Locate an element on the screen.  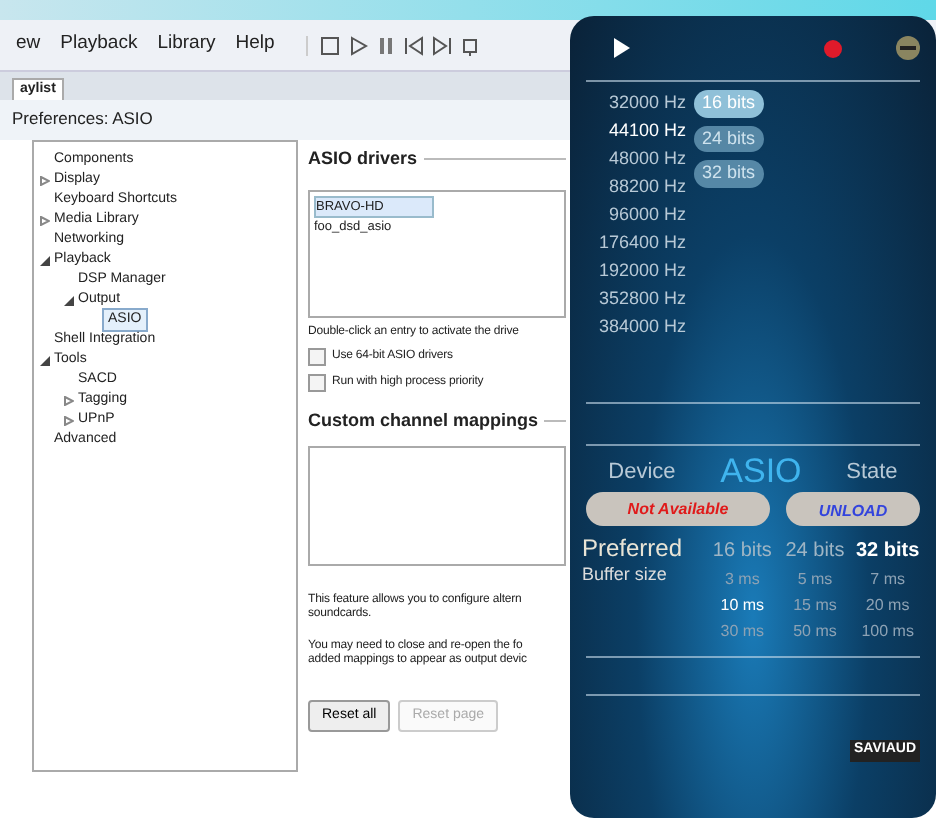
previous-icon is located at coordinates (414, 45).